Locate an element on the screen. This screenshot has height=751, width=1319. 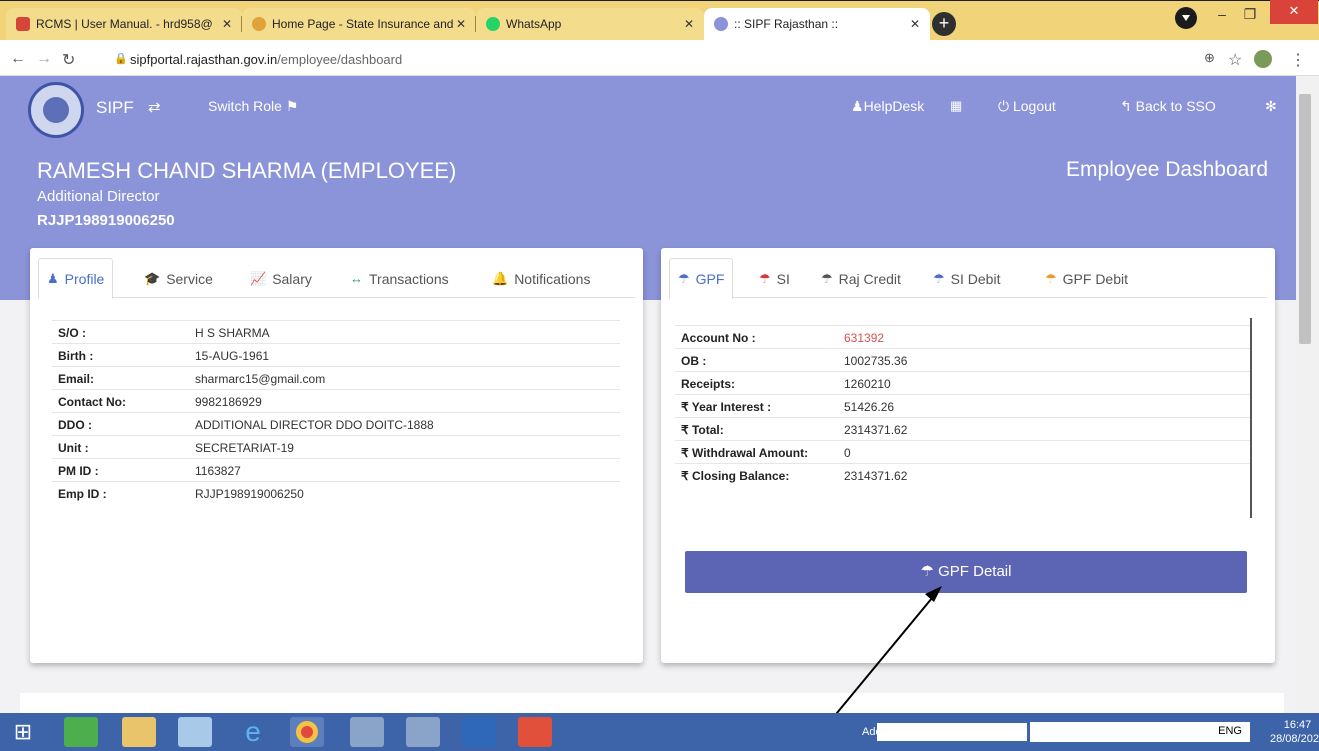
browser-tab-home: Home Page - State Insurance and ✕ is located at coordinates (359, 24).